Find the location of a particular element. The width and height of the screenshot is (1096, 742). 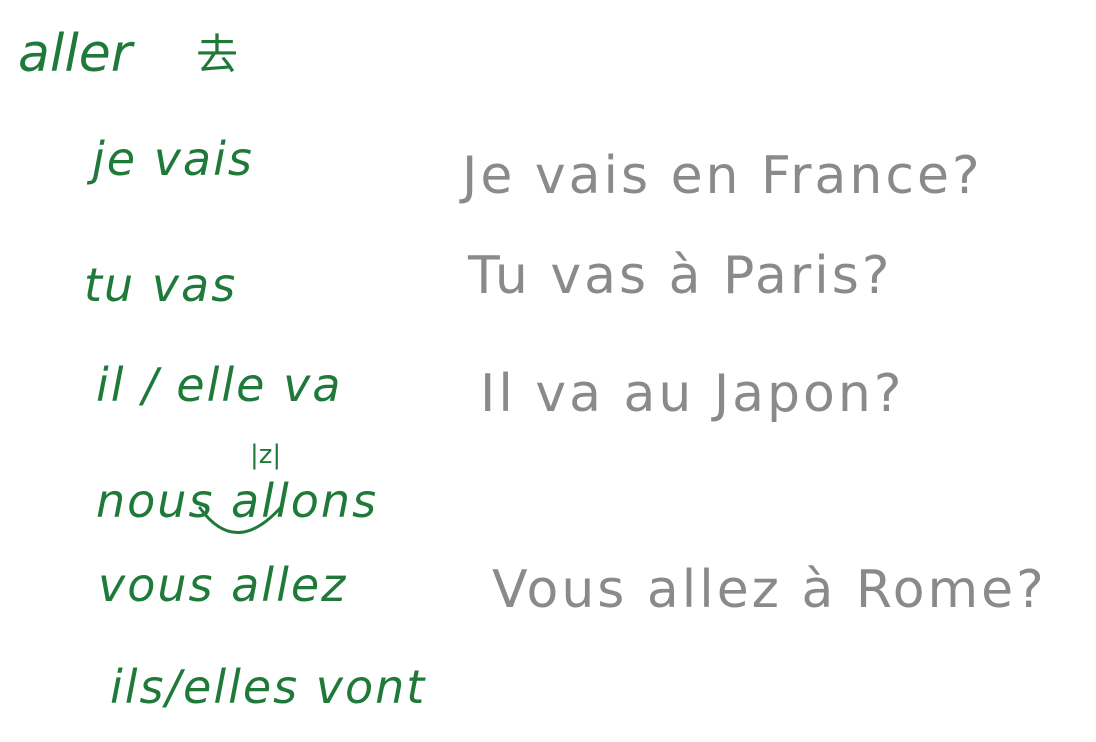

example-tu: Tu vas à Paris? is located at coordinates (680, 276).